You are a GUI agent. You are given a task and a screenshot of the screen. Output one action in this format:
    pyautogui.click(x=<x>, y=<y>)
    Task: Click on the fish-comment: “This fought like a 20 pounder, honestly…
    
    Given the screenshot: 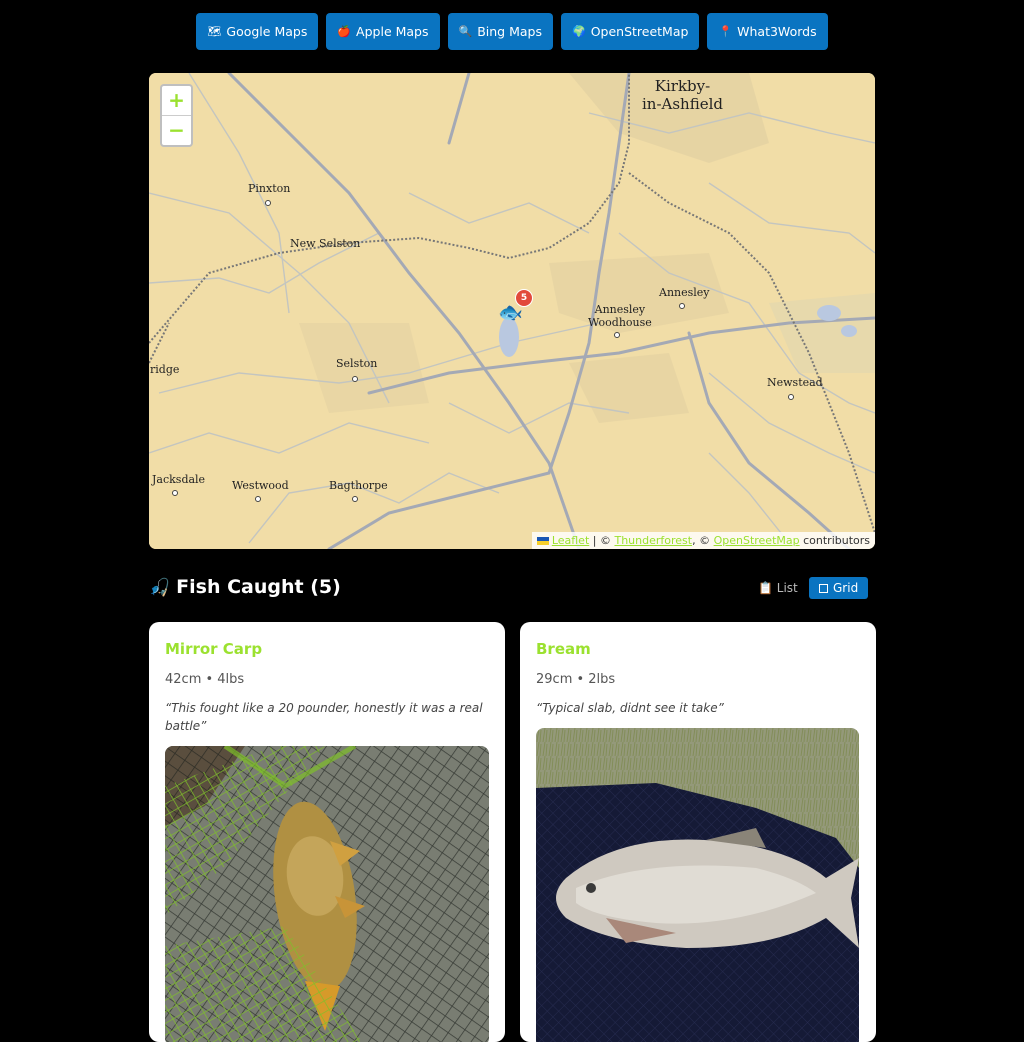 What is the action you would take?
    pyautogui.click(x=324, y=717)
    